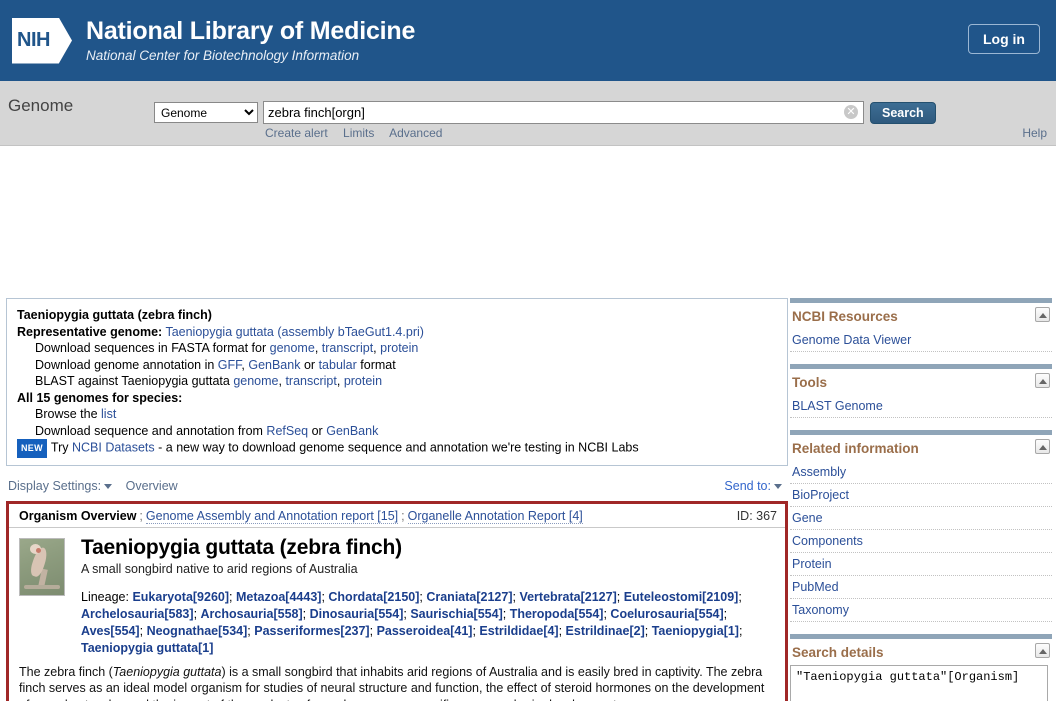  I want to click on limits-link: Limits, so click(358, 133).